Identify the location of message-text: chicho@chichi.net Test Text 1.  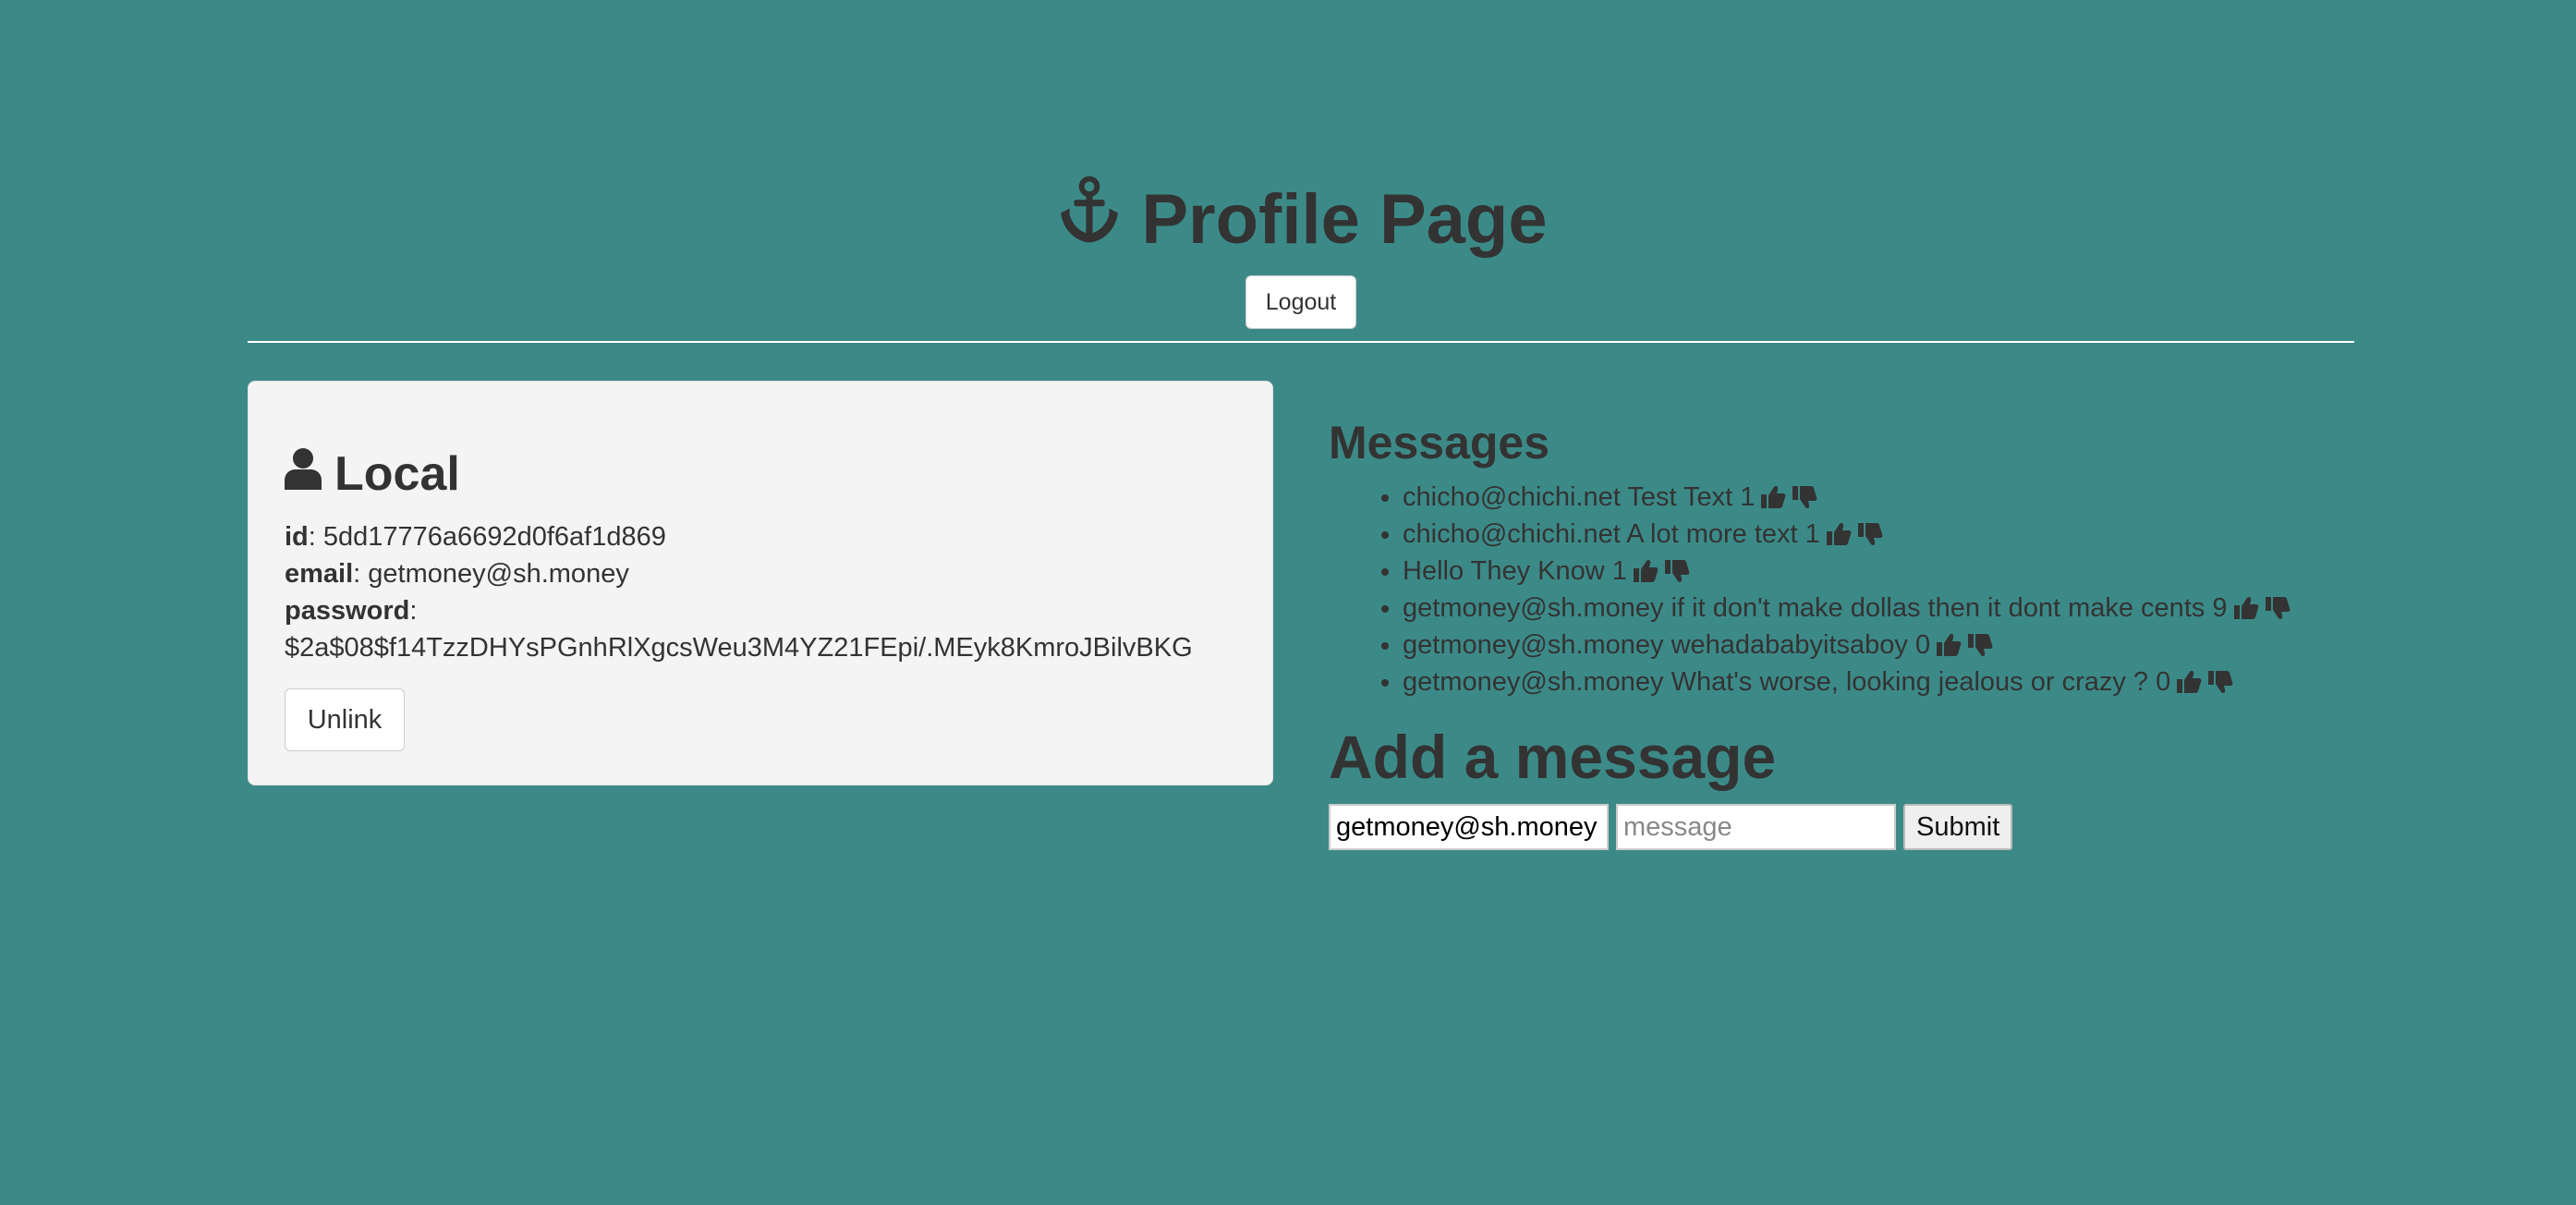
(1579, 497).